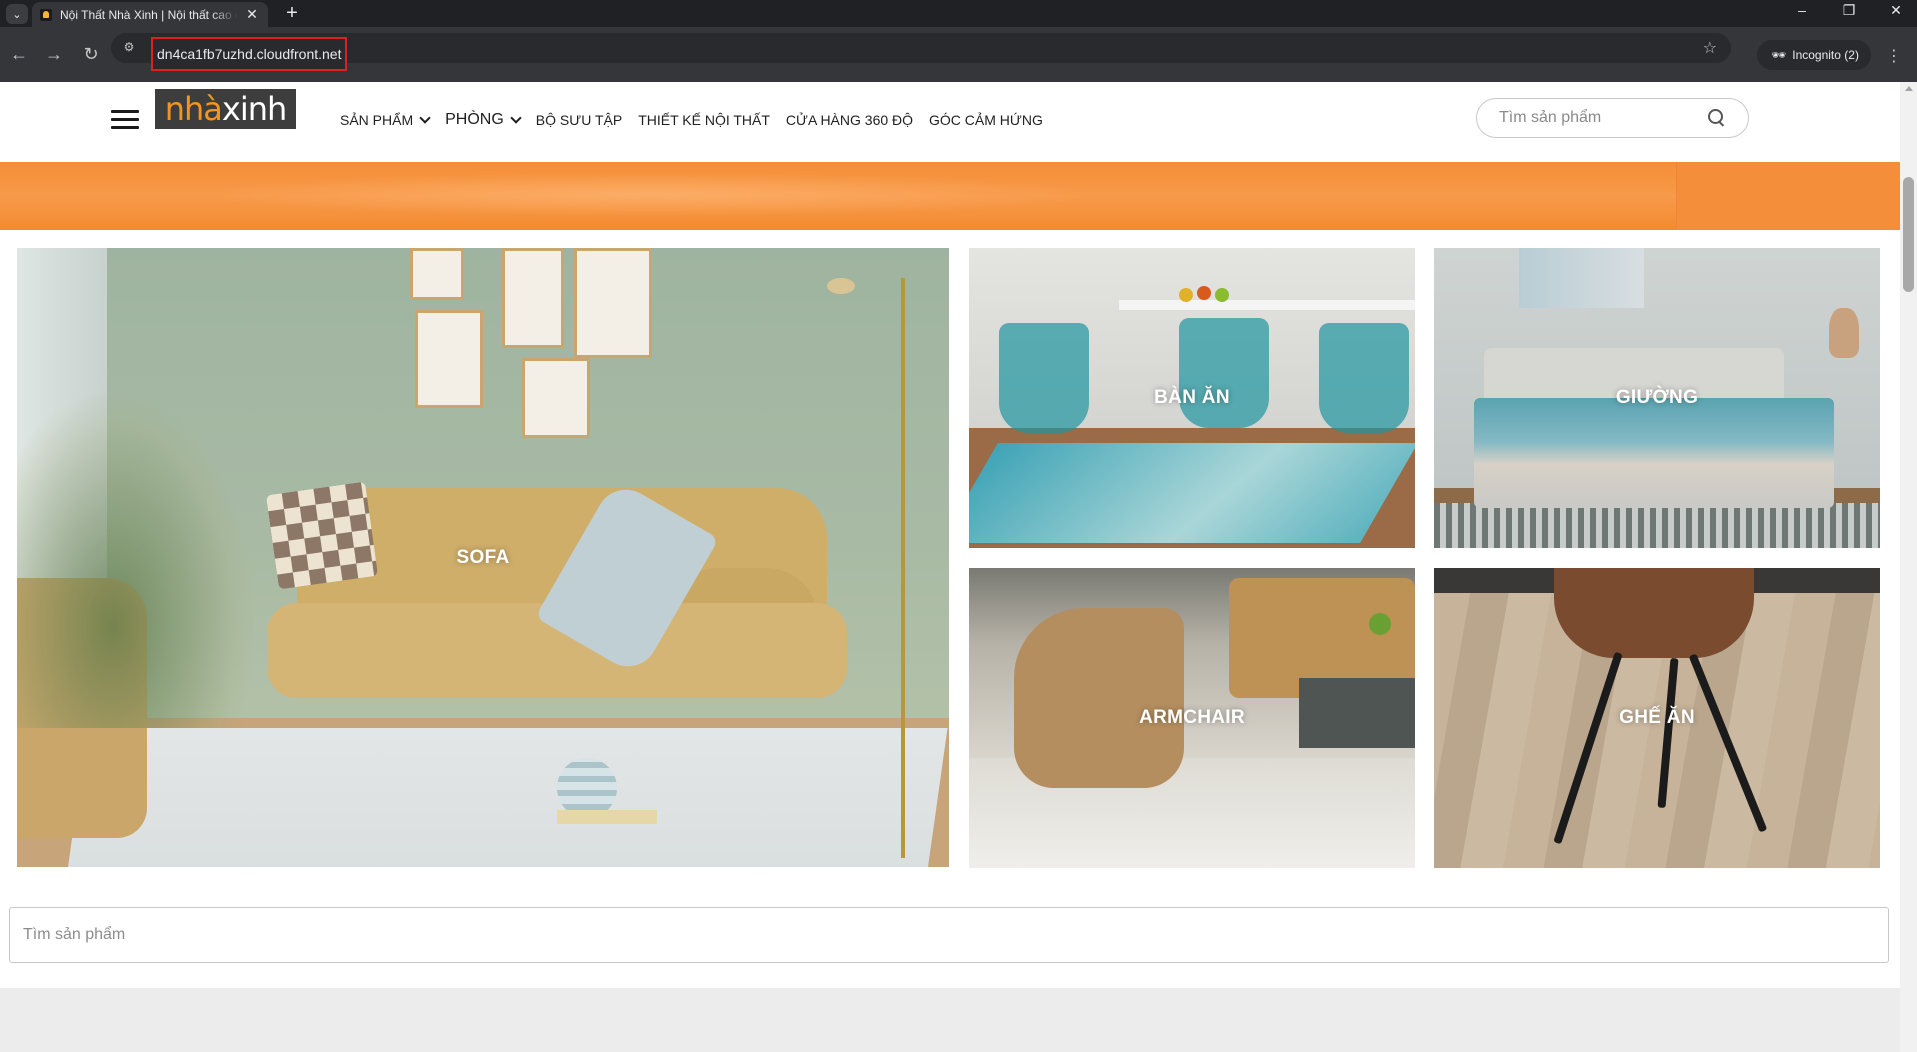 This screenshot has height=1052, width=1917. I want to click on category-label: ARMCHAIR, so click(1192, 717).